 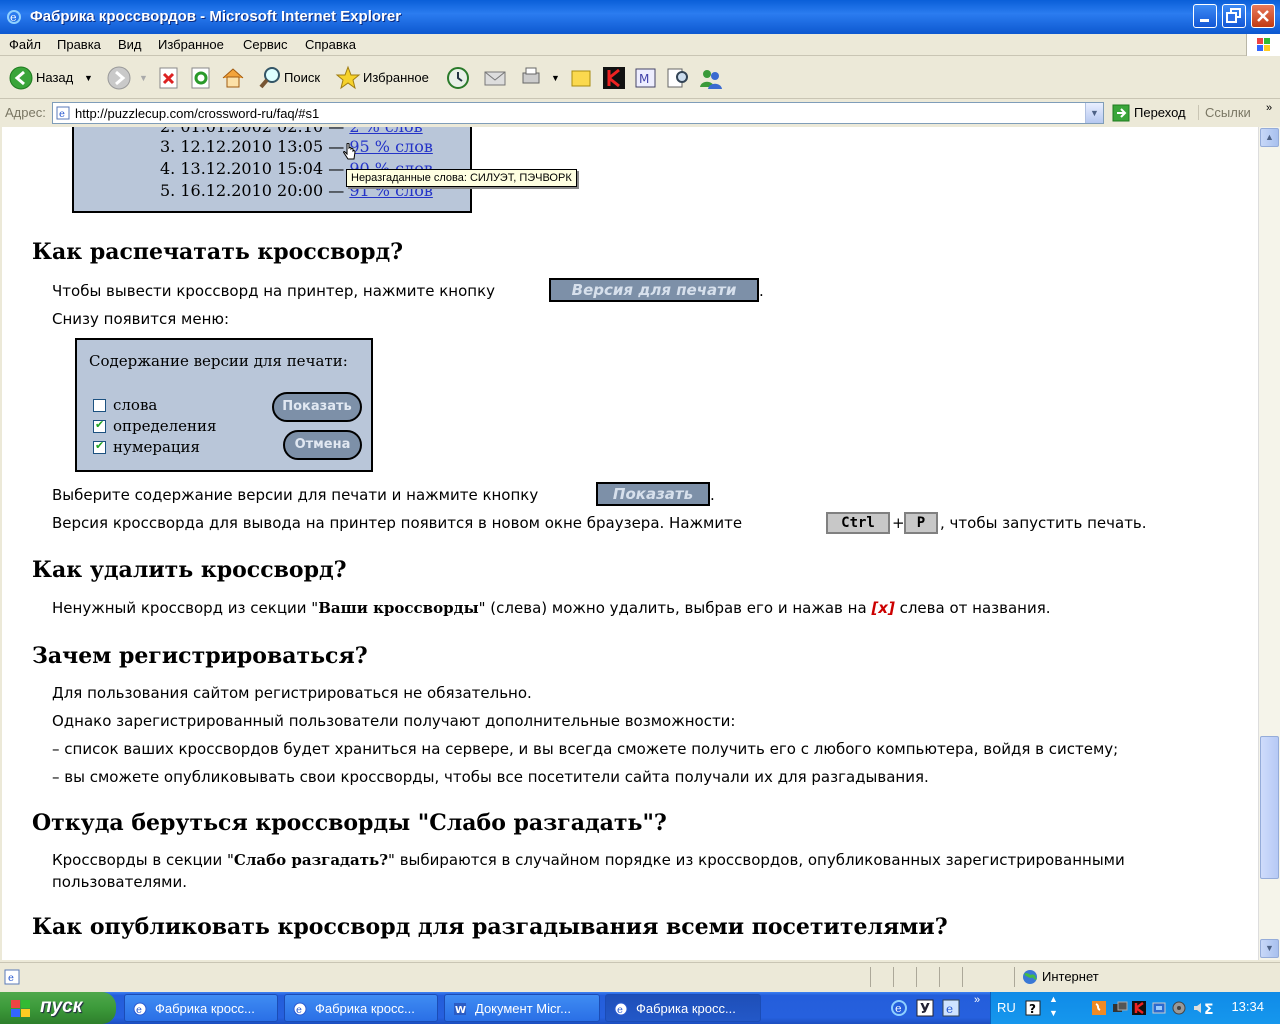 I want to click on gear-icon, so click(x=1179, y=1008).